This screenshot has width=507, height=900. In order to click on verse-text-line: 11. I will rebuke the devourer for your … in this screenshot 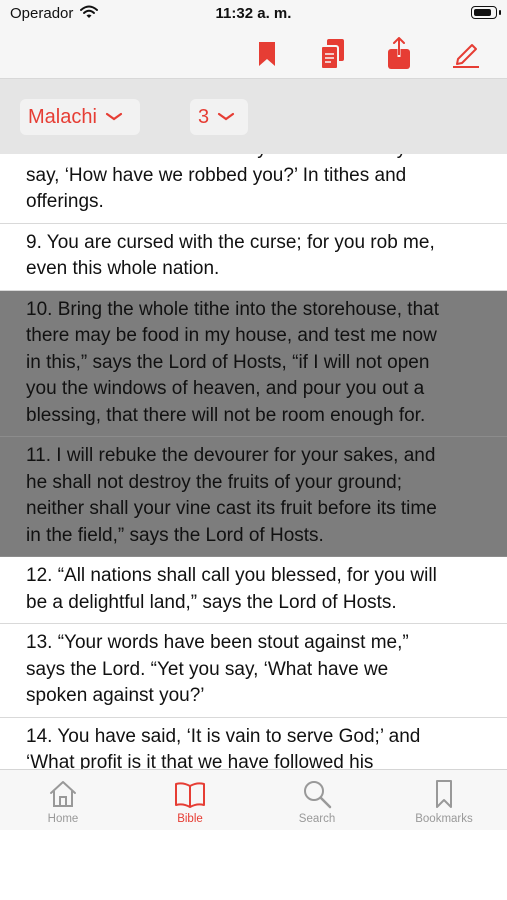, I will do `click(231, 455)`.